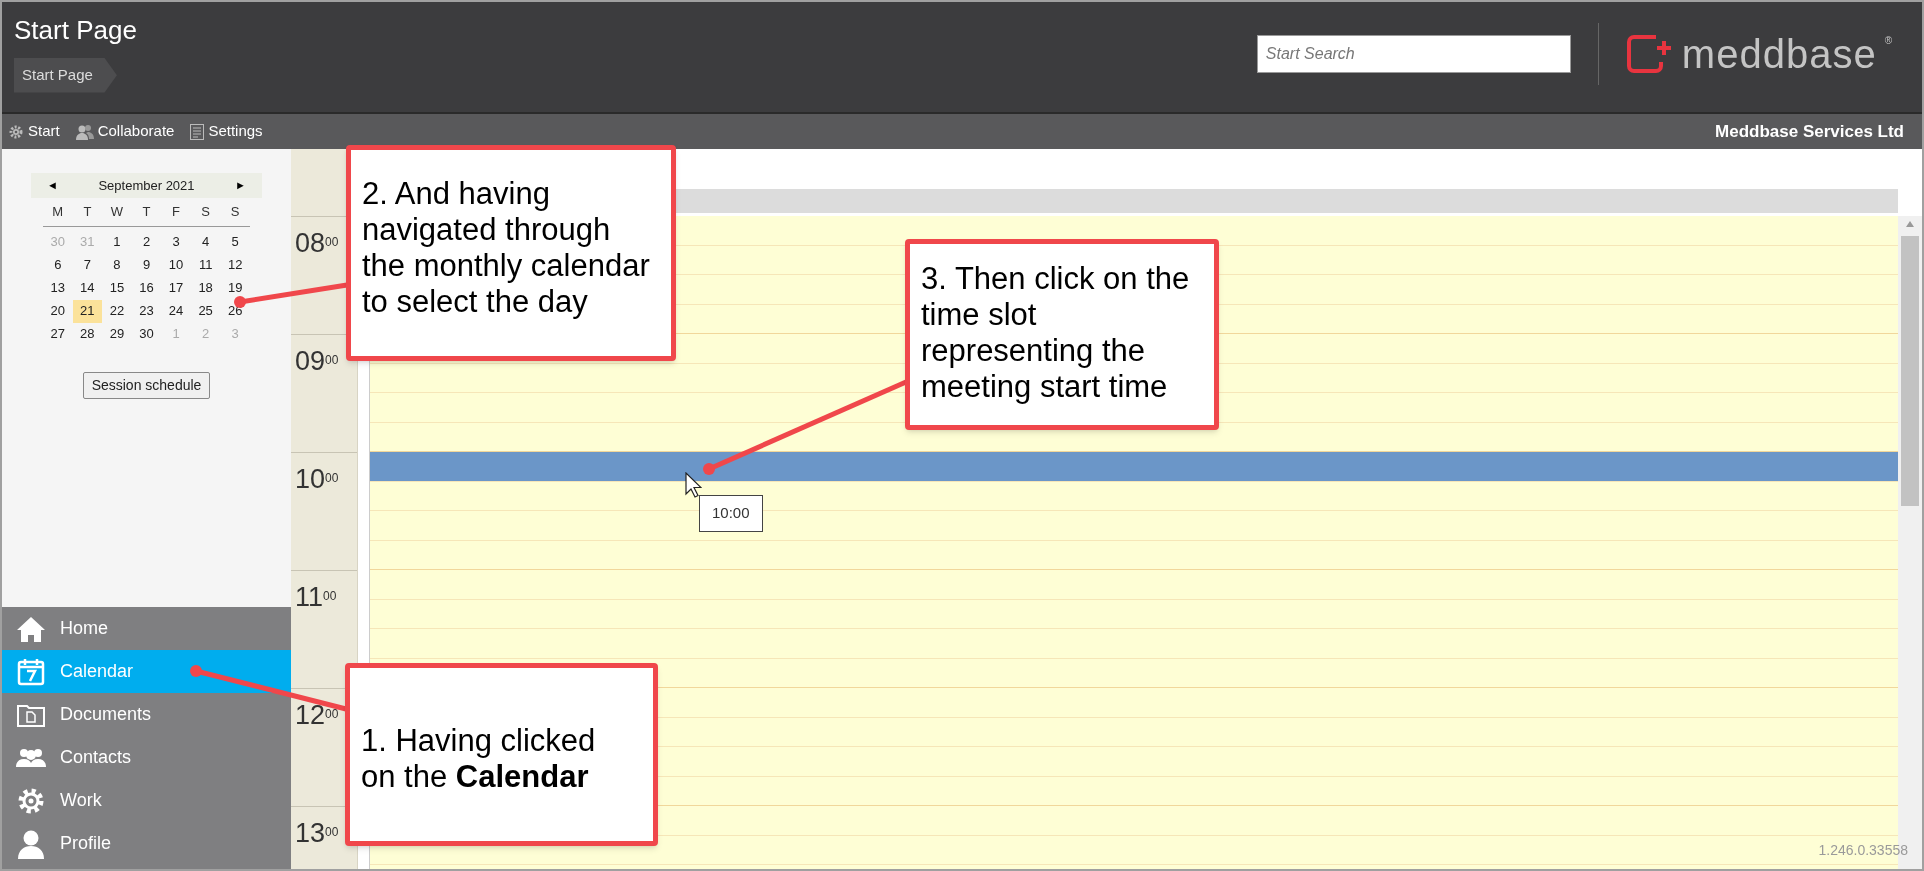 This screenshot has height=871, width=1924. What do you see at coordinates (176, 212) in the screenshot?
I see `weekday-label: F` at bounding box center [176, 212].